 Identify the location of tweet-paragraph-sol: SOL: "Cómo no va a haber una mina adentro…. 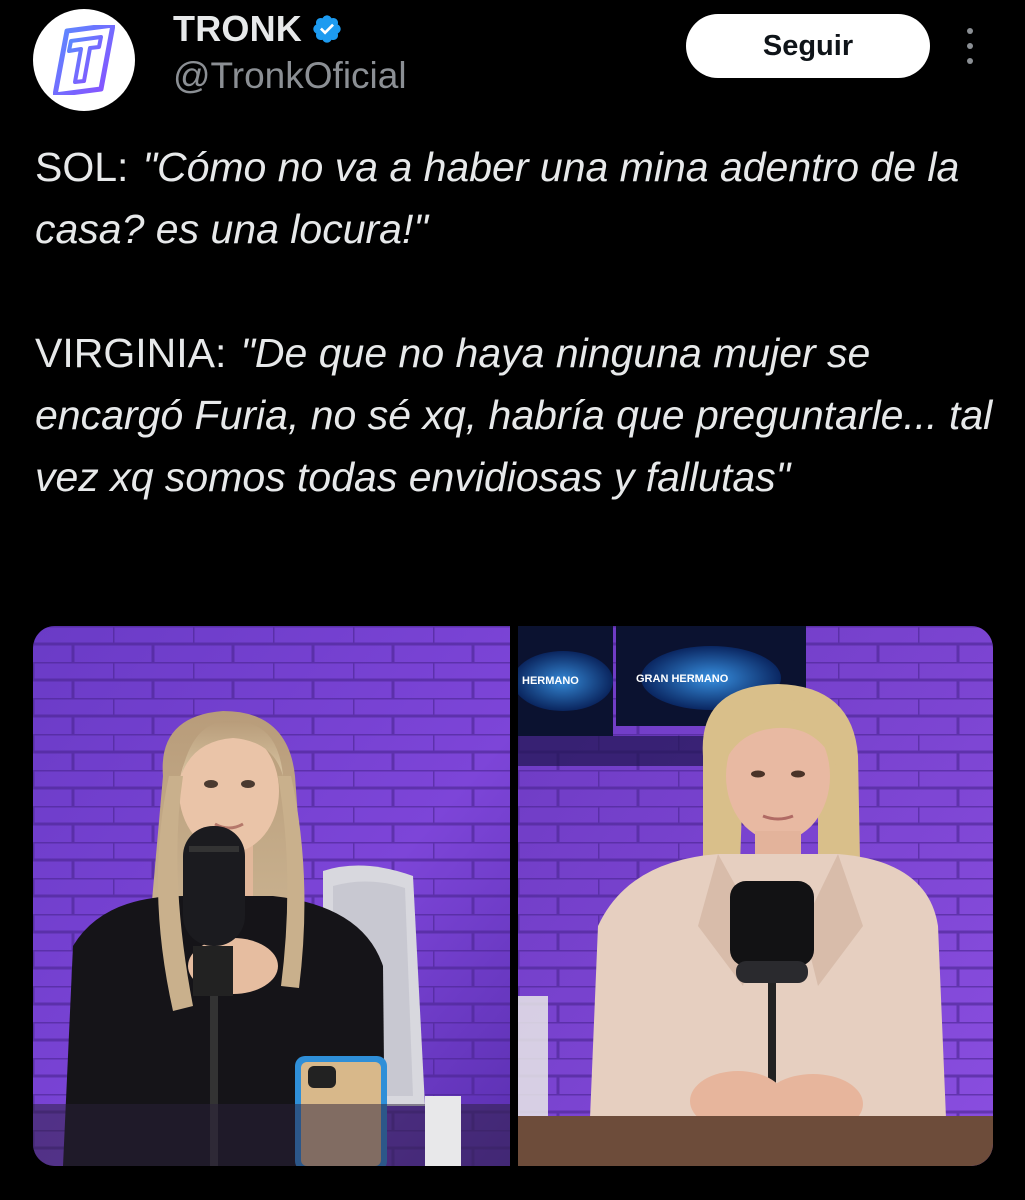
(515, 198).